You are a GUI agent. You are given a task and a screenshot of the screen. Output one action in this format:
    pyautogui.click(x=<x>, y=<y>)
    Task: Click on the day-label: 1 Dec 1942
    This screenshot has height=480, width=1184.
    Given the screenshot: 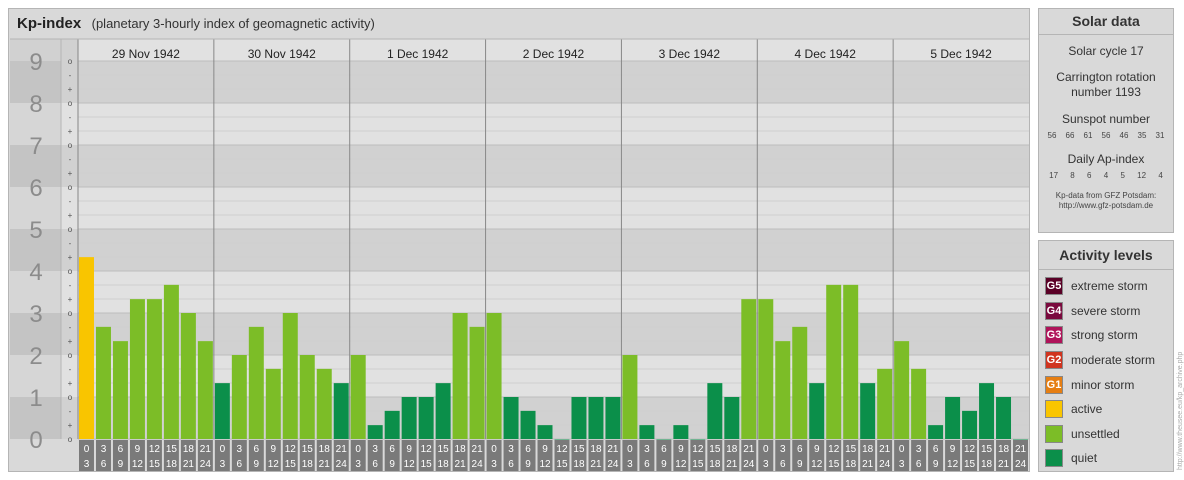 What is the action you would take?
    pyautogui.click(x=418, y=54)
    